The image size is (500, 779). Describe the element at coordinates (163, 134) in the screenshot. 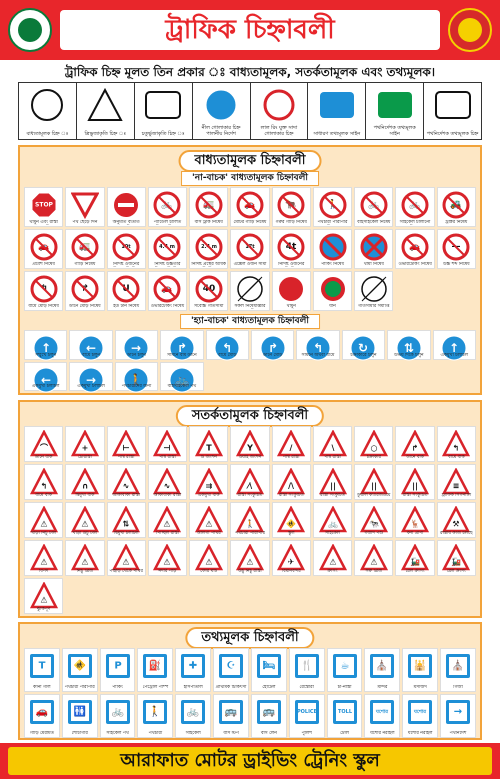

I see `basic-shape-label: চতুর্ভুজাকৃতি চিহ্ন ঃ` at that location.